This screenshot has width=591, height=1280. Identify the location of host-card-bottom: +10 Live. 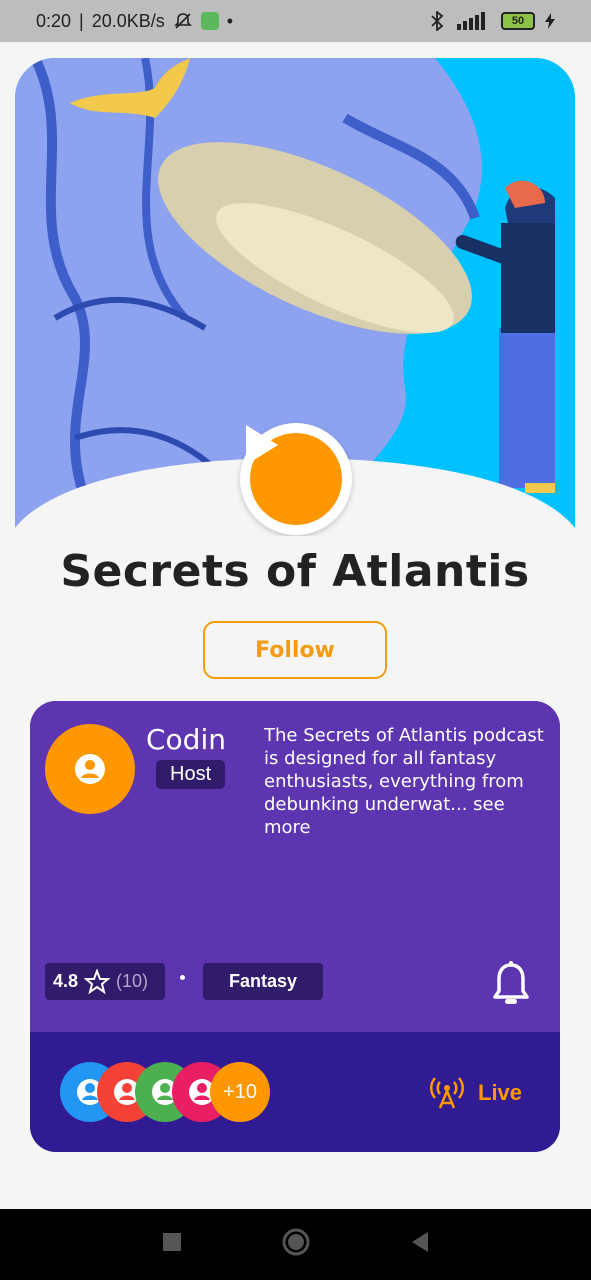
(295, 1092).